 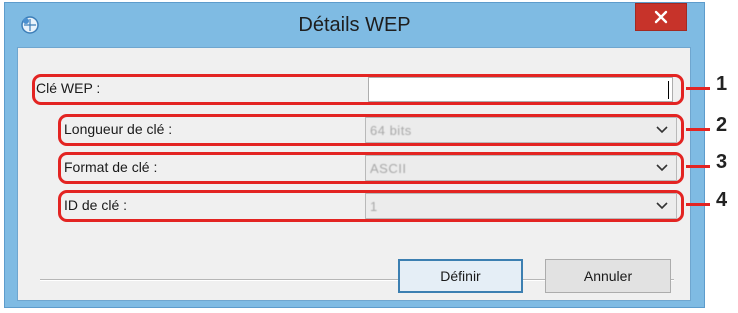 I want to click on close-button, so click(x=661, y=17).